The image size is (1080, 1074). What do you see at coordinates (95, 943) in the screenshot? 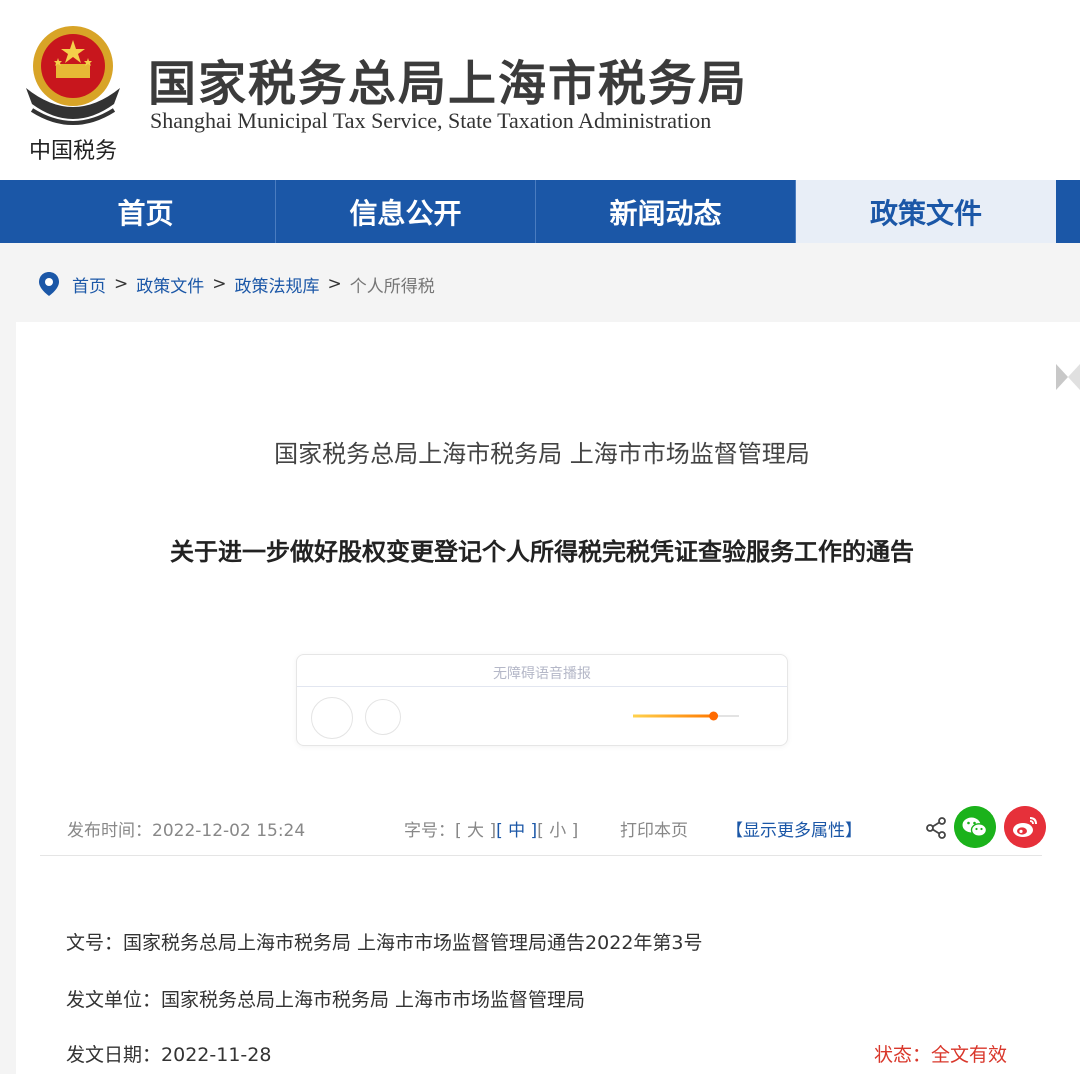
I see `document-number-label: 文号：` at bounding box center [95, 943].